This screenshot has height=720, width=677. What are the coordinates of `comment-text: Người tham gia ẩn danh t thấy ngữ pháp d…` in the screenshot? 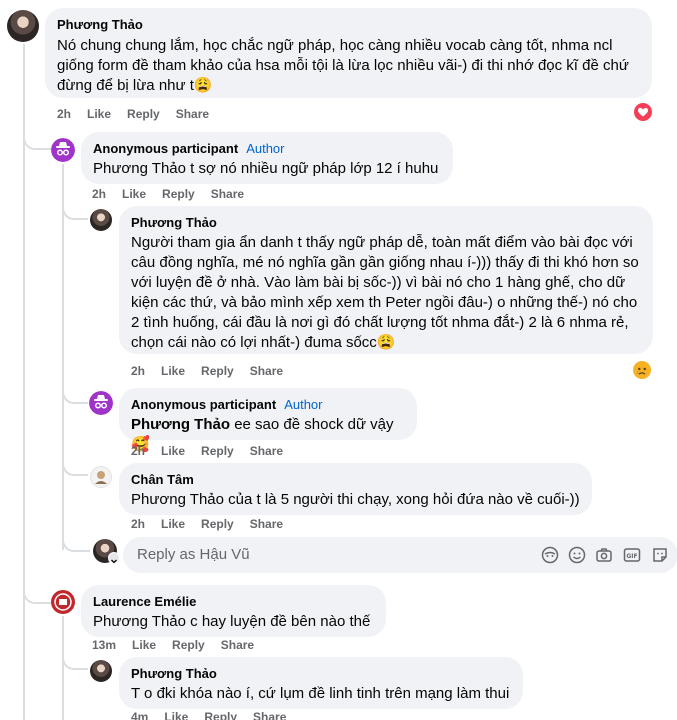 It's located at (385, 292).